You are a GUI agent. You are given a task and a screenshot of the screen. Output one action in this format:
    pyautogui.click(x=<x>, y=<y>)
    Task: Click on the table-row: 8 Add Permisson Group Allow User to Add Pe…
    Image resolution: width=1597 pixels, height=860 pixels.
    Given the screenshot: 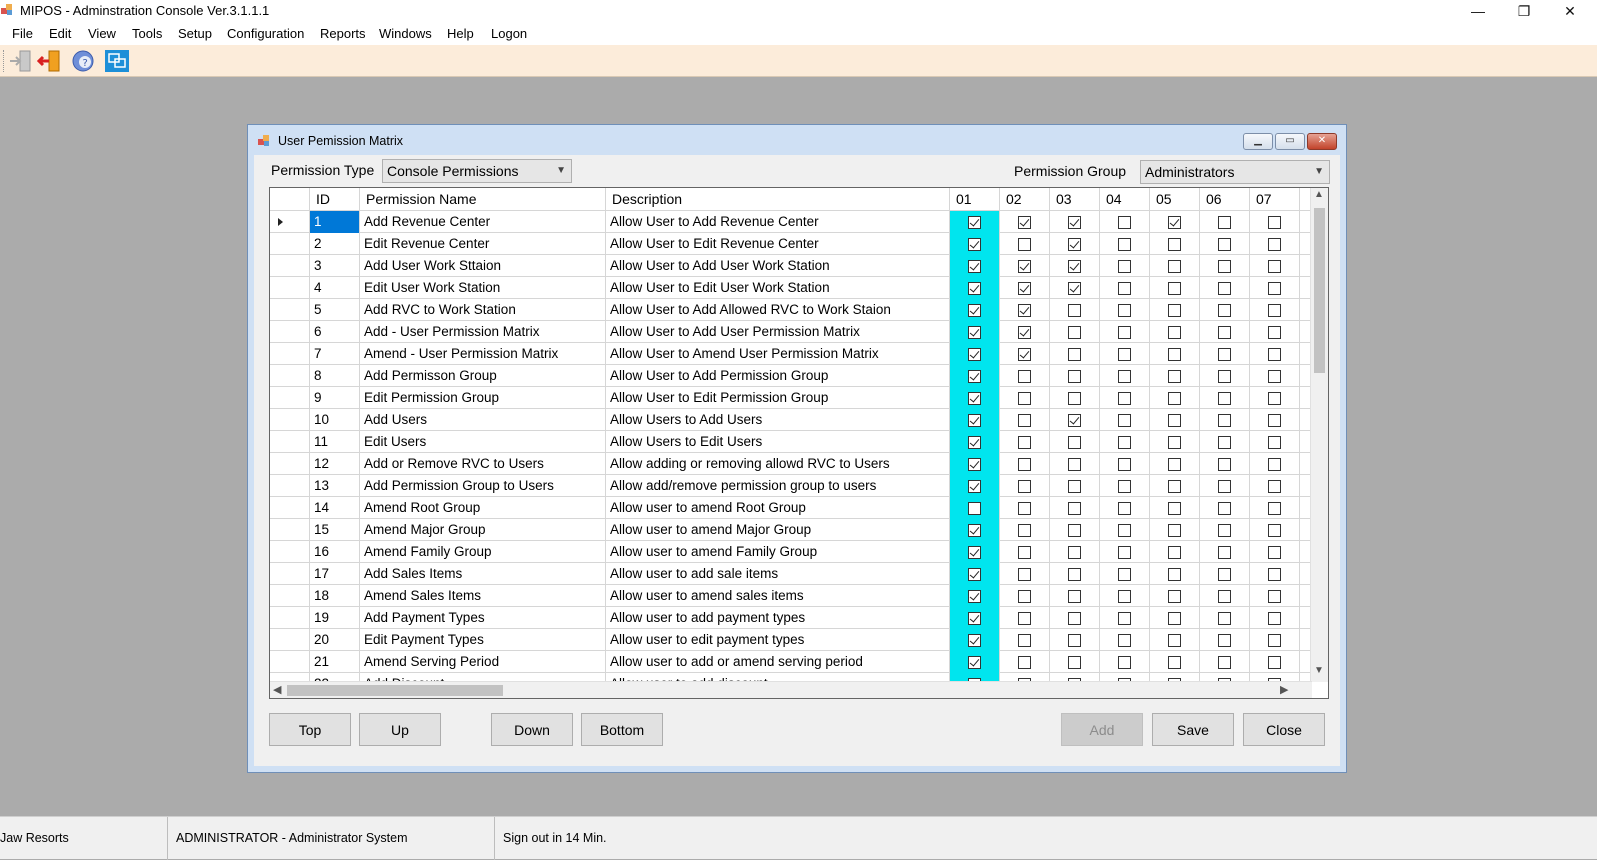 What is the action you would take?
    pyautogui.click(x=790, y=376)
    